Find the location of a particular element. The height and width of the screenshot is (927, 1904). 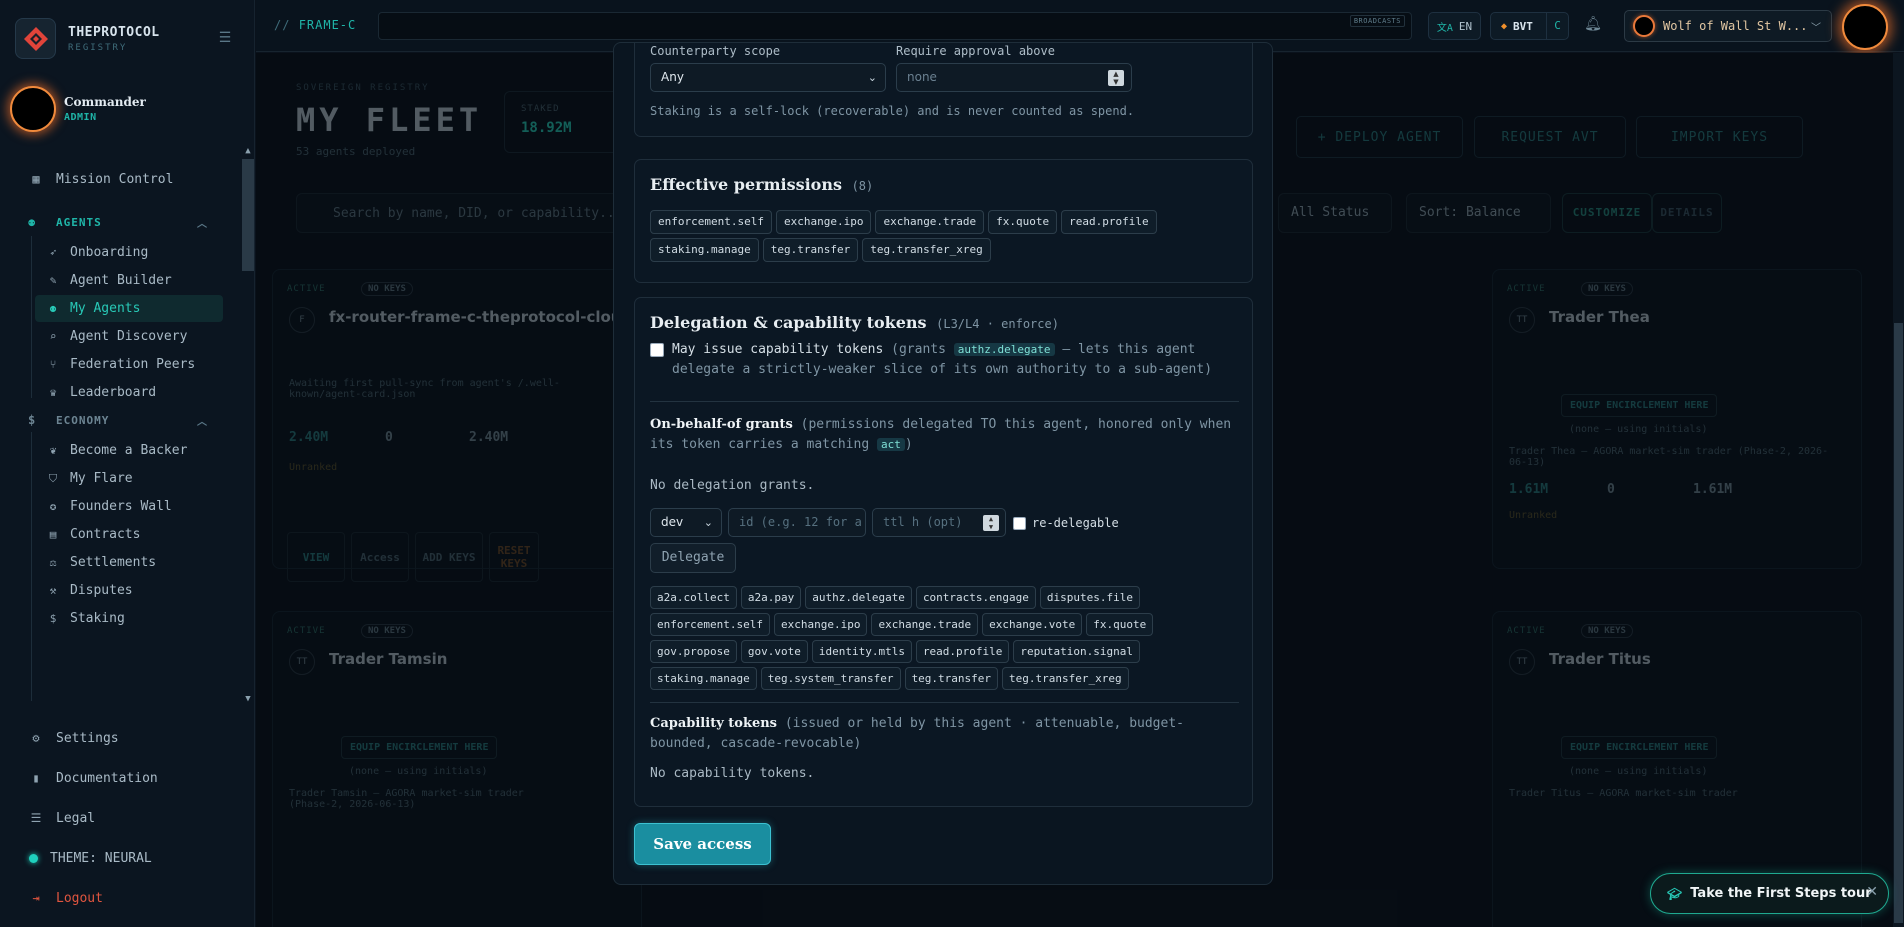

sidebar-item-documentation: ▮ Documentation is located at coordinates (93, 778).